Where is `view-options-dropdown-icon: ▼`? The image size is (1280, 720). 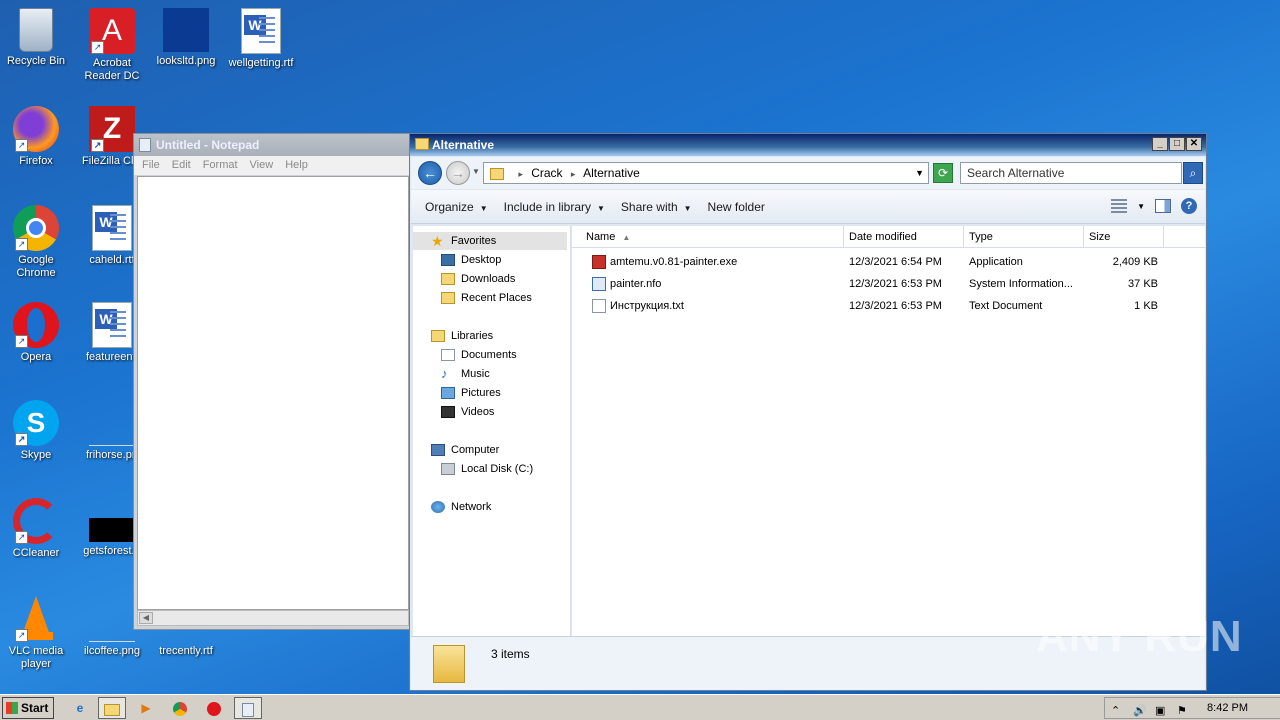
view-options-dropdown-icon: ▼ is located at coordinates (1141, 206).